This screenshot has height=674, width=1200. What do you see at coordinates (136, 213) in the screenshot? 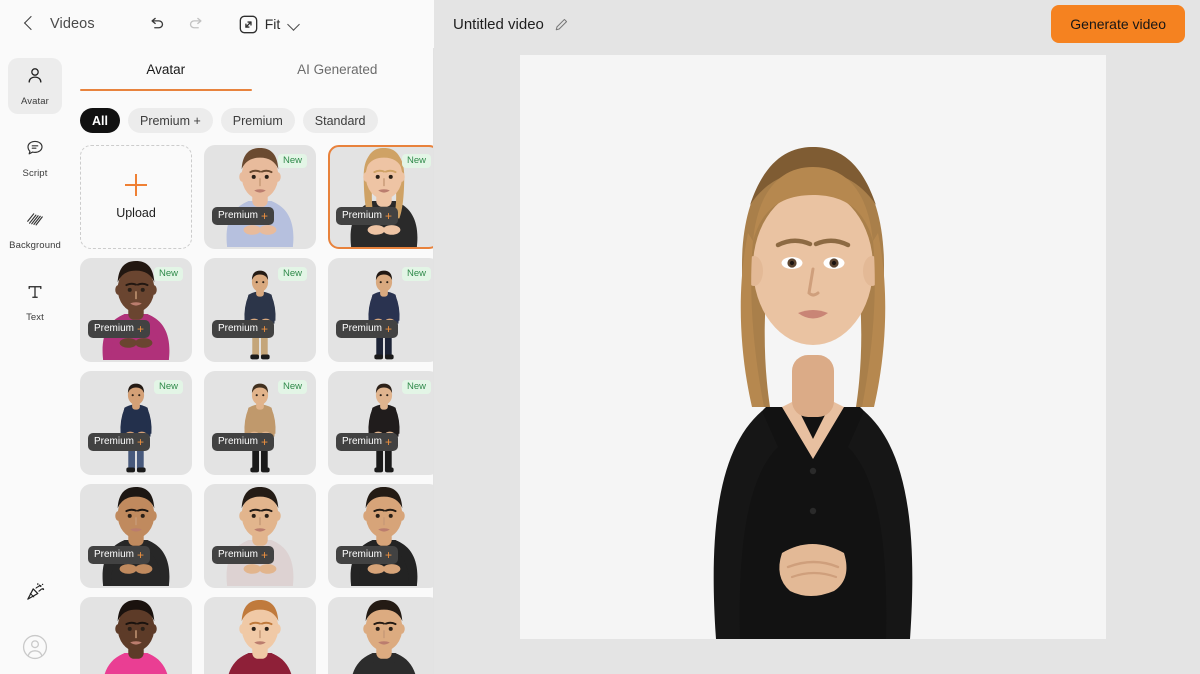
I see `upload-label: Upload` at bounding box center [136, 213].